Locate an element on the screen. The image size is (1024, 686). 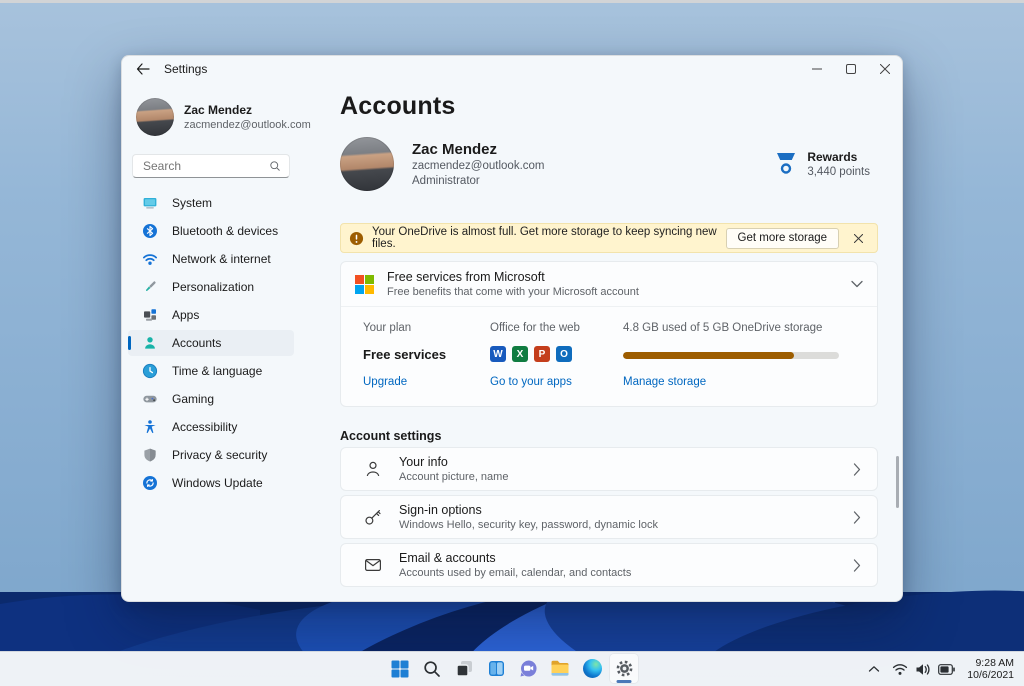
search-box is located at coordinates (211, 166).